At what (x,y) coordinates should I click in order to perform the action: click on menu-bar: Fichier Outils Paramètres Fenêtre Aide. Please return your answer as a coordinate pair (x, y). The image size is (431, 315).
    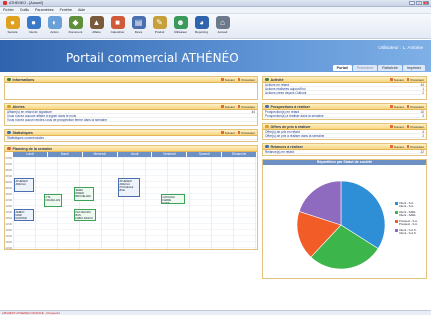
    Looking at the image, I should click on (215, 10).